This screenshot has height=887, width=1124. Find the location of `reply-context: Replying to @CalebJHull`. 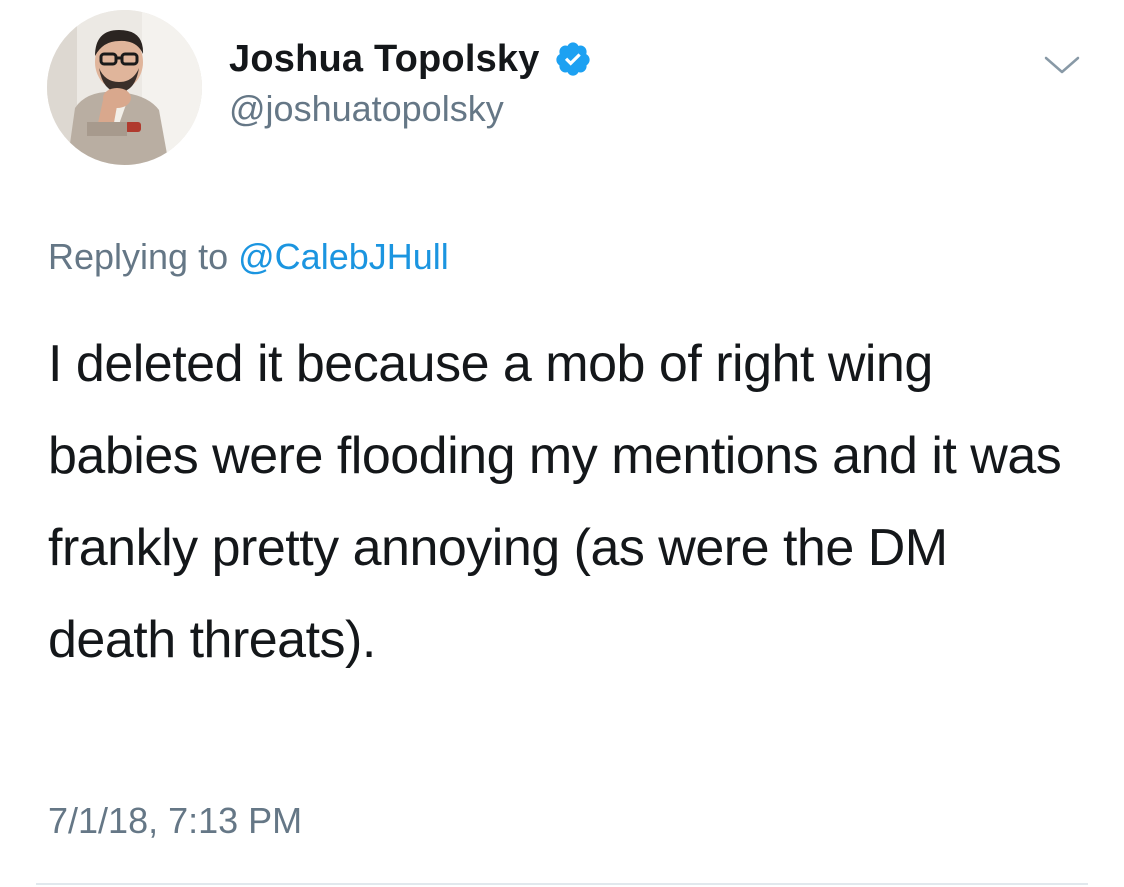

reply-context: Replying to @CalebJHull is located at coordinates (248, 257).